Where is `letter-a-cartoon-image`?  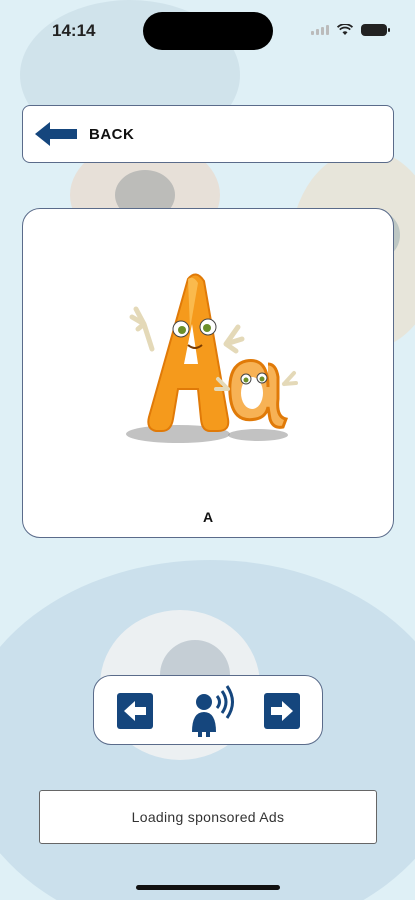
letter-a-cartoon-image is located at coordinates (212, 358).